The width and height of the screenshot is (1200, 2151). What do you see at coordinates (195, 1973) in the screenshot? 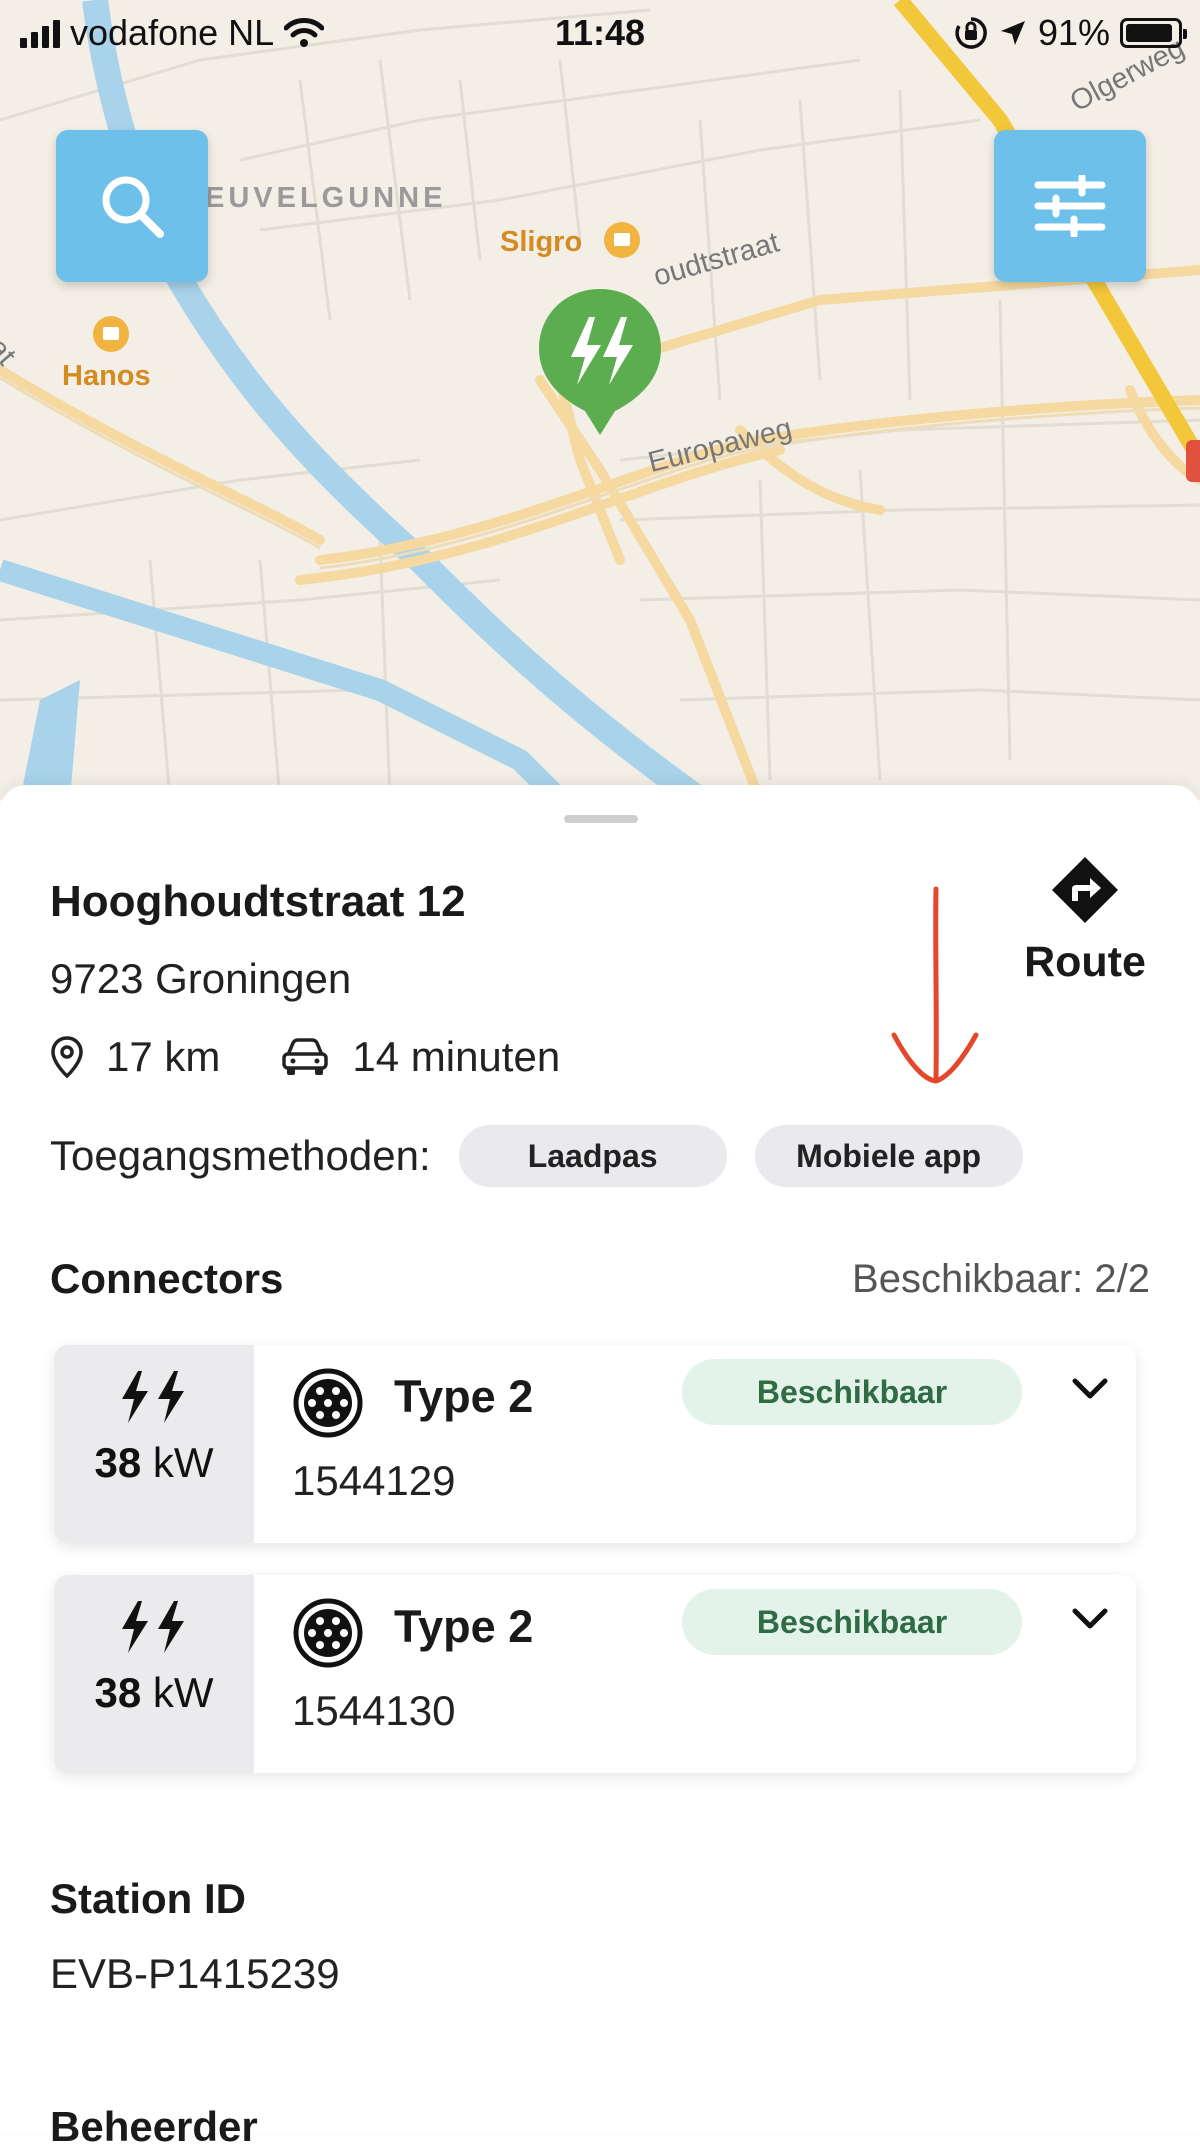
I see `station-id-value: EVB-P1415239` at bounding box center [195, 1973].